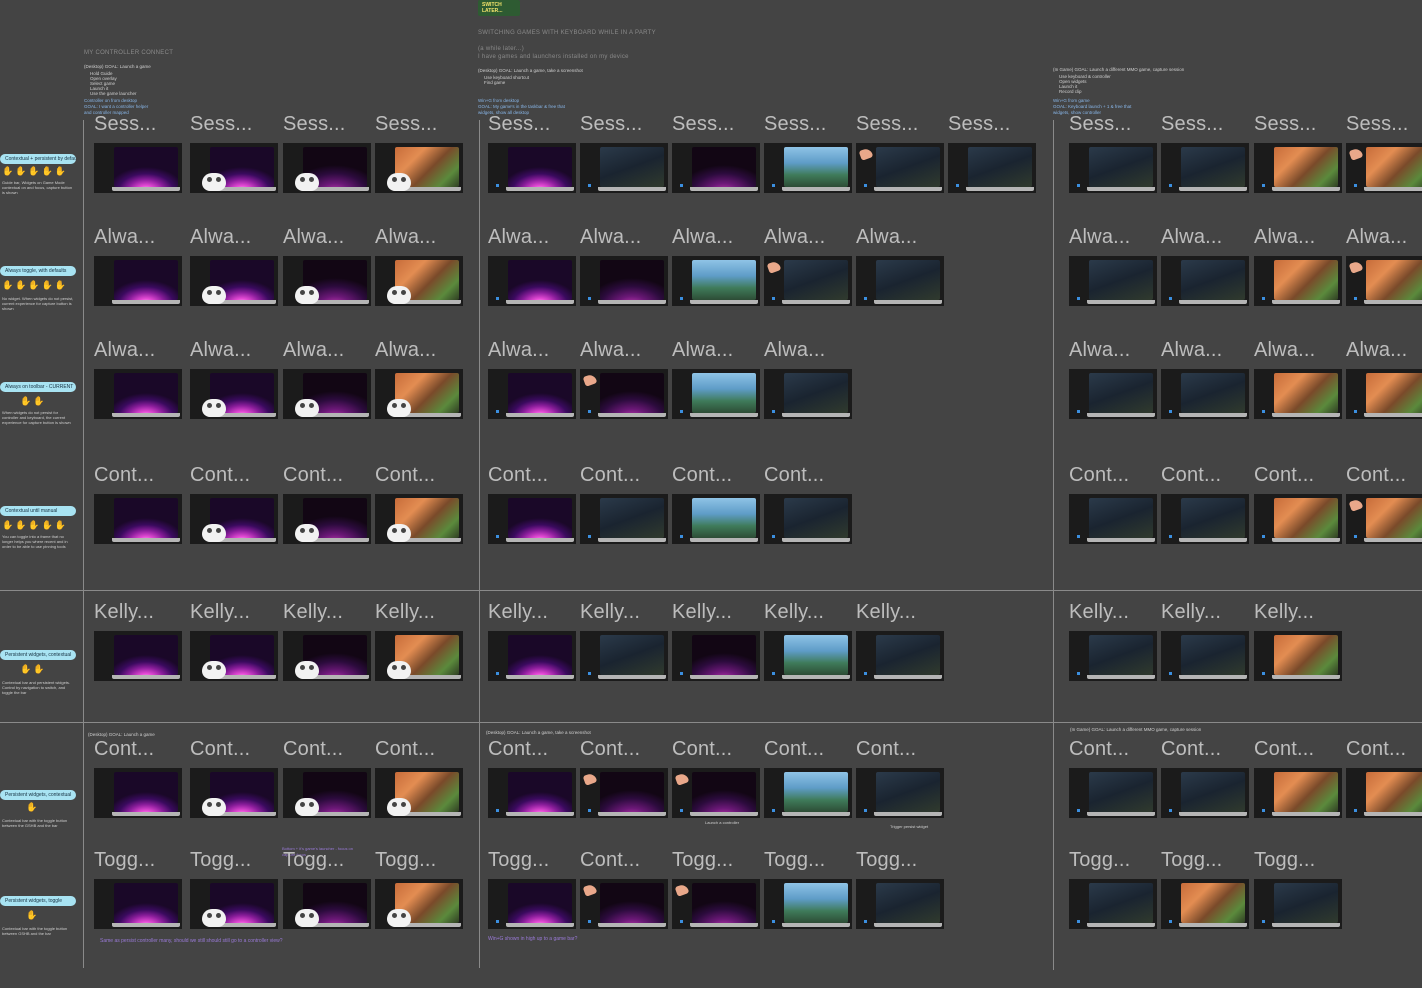 This screenshot has width=1422, height=988. I want to click on goal-step: Use the game launcher, so click(113, 93).